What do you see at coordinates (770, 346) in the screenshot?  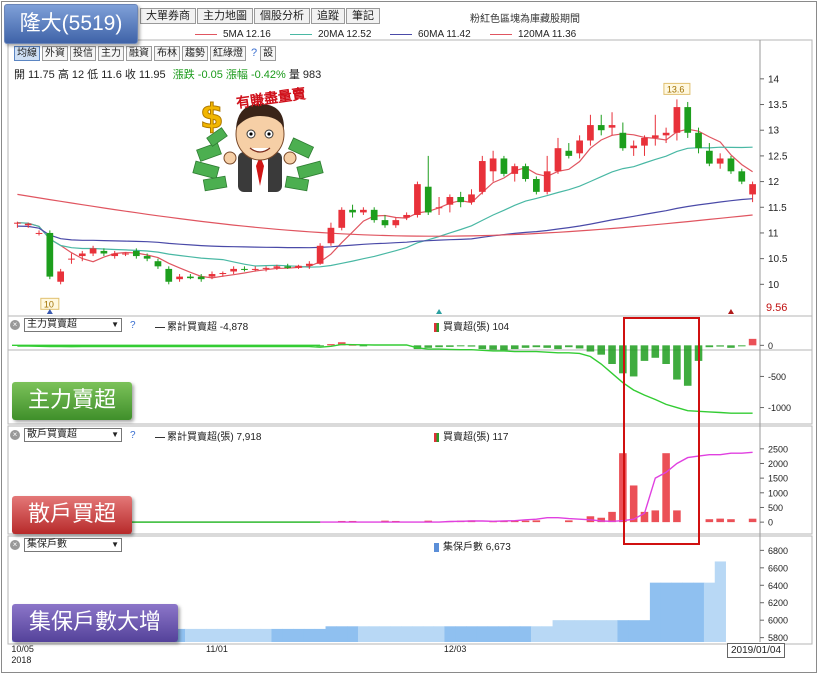 I see `main-force-y-tick-label: 0` at bounding box center [770, 346].